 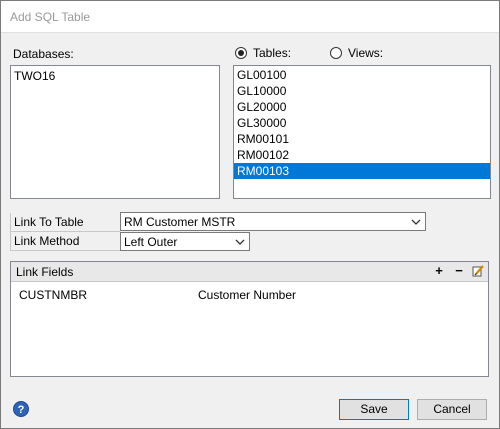 I want to click on title-bar: Add SQL Table, so click(x=250, y=17).